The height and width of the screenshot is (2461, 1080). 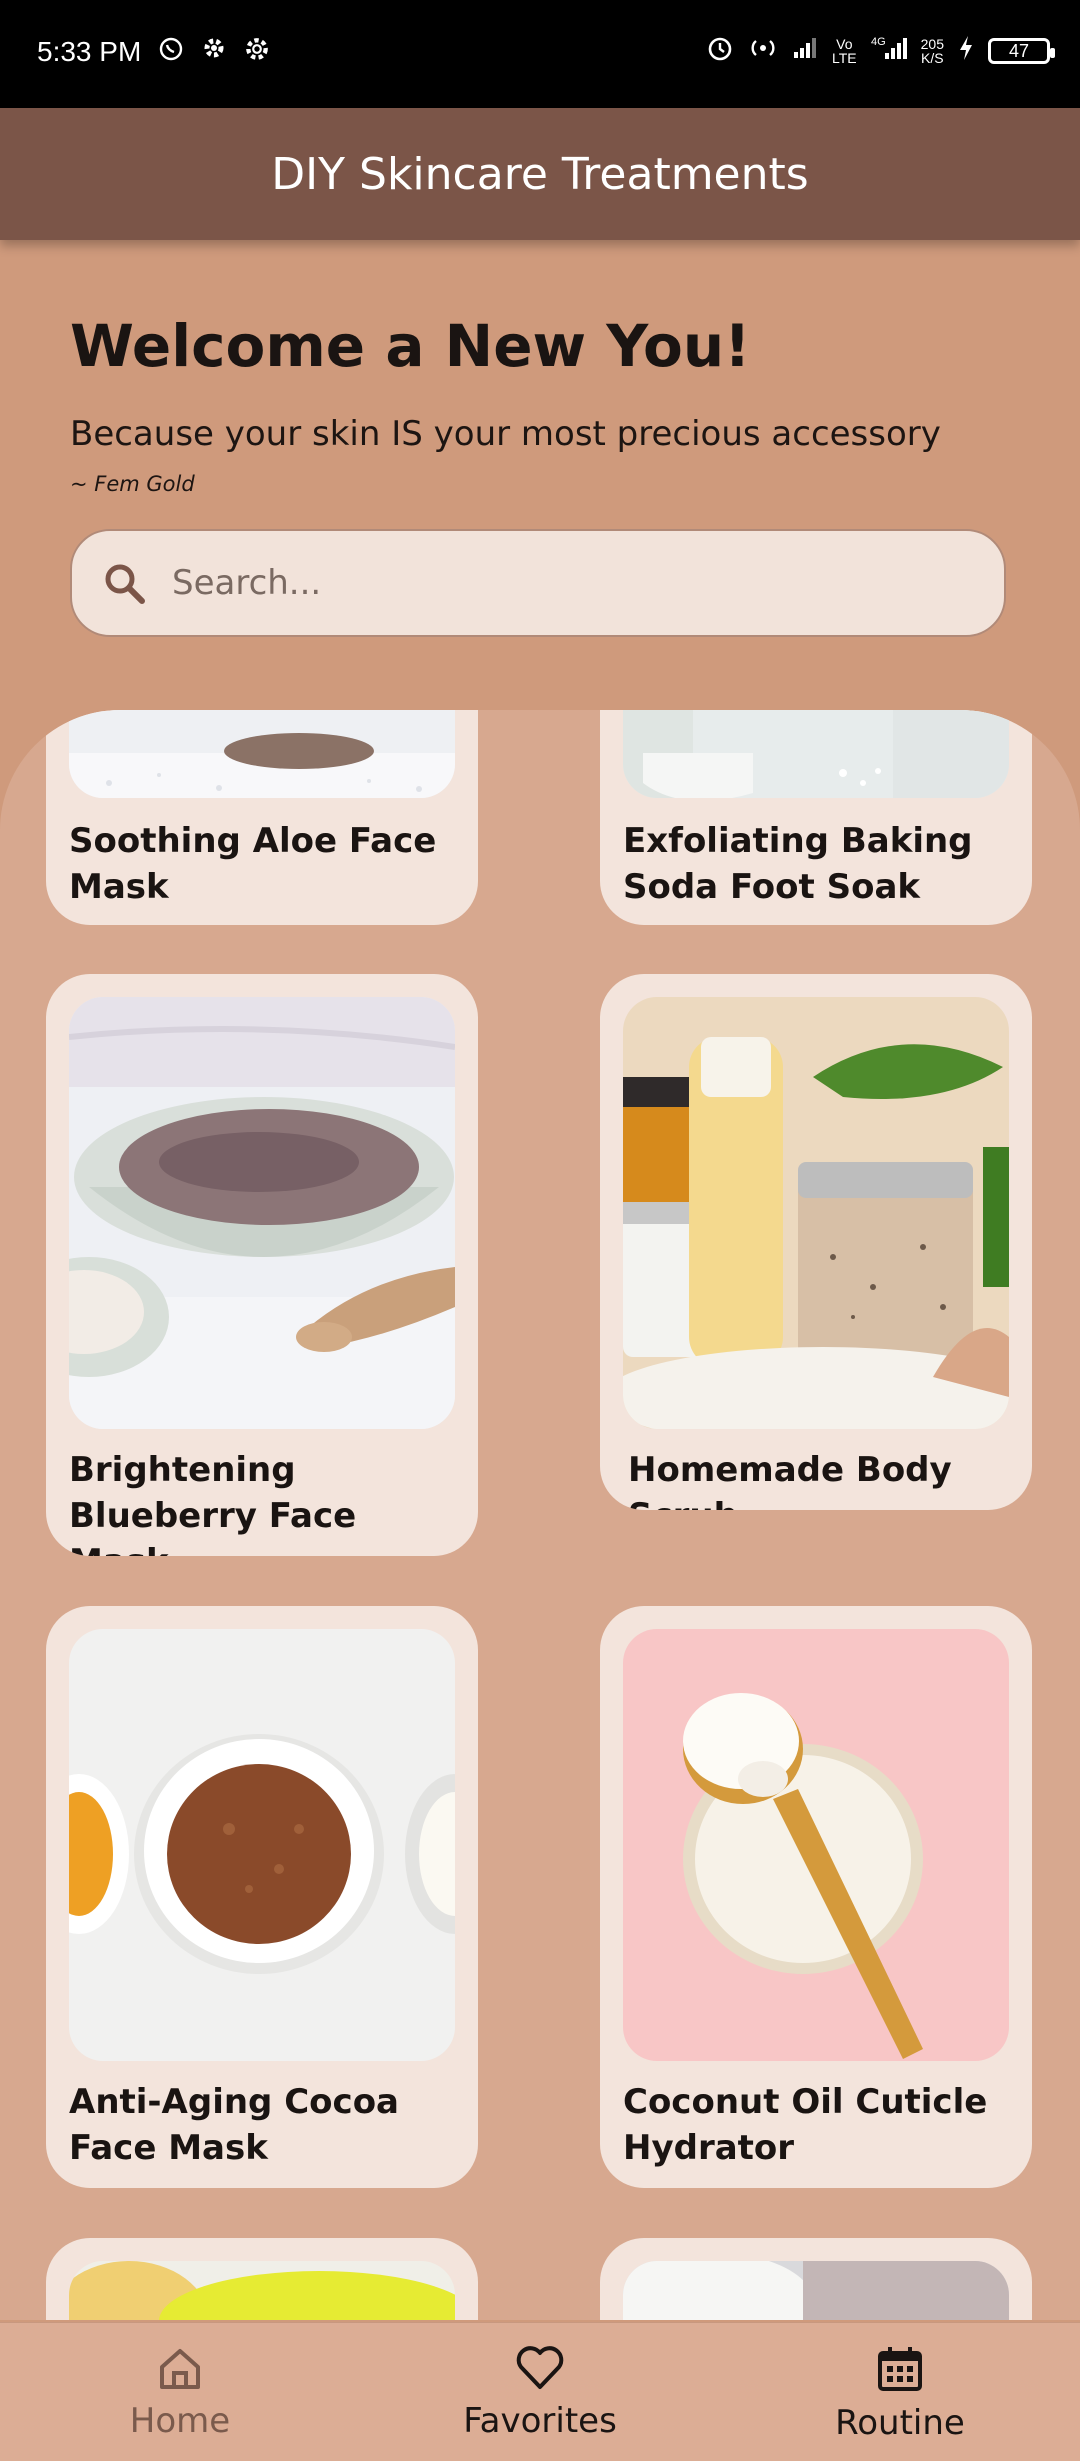 I want to click on recipe-title: Homemade Body Scrub, so click(x=790, y=1480).